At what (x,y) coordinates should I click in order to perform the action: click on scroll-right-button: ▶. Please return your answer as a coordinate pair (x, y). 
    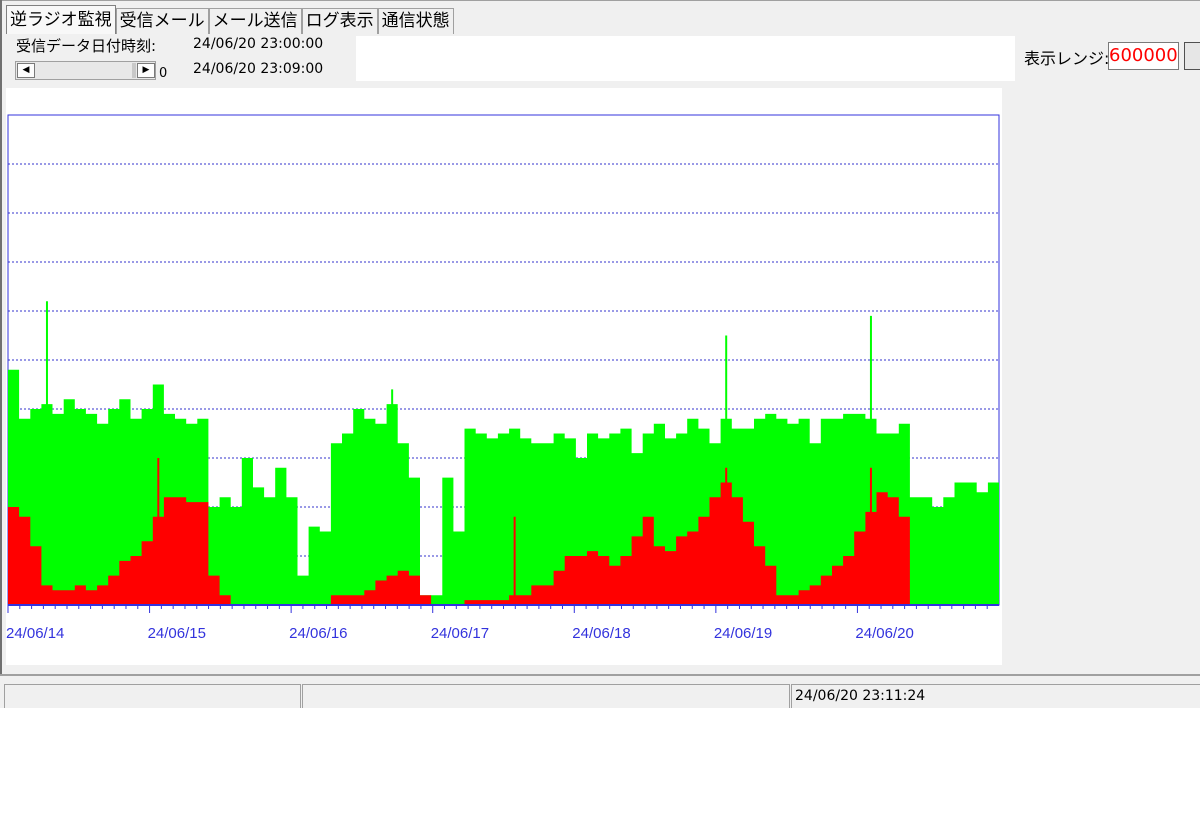
    Looking at the image, I should click on (146, 70).